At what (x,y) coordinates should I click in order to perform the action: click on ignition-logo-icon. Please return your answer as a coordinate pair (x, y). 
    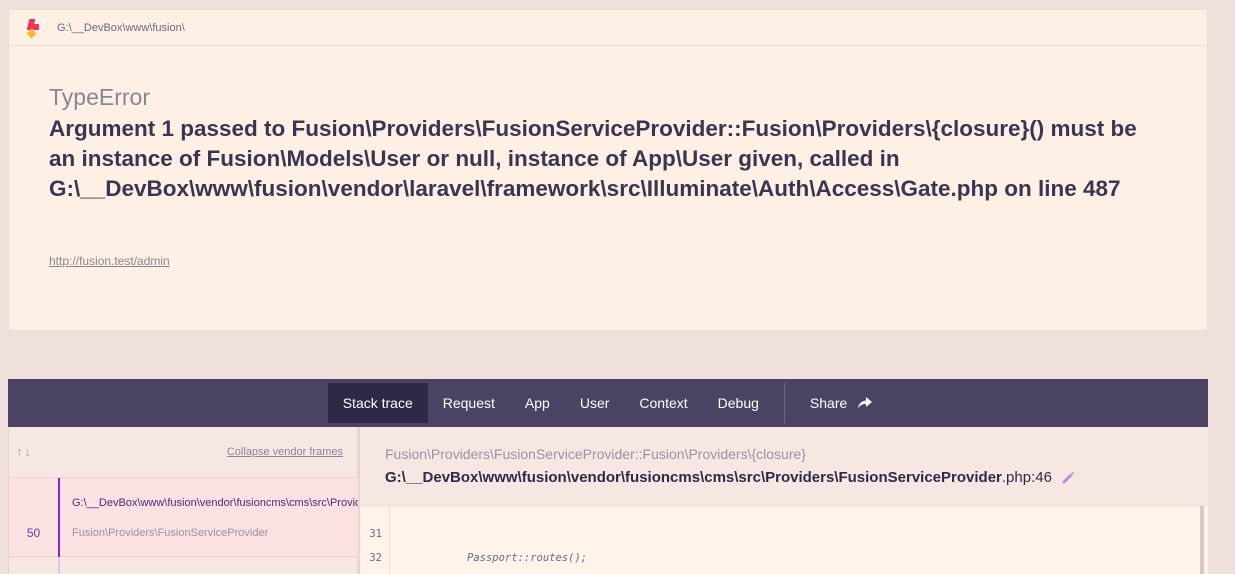
    Looking at the image, I should click on (33, 28).